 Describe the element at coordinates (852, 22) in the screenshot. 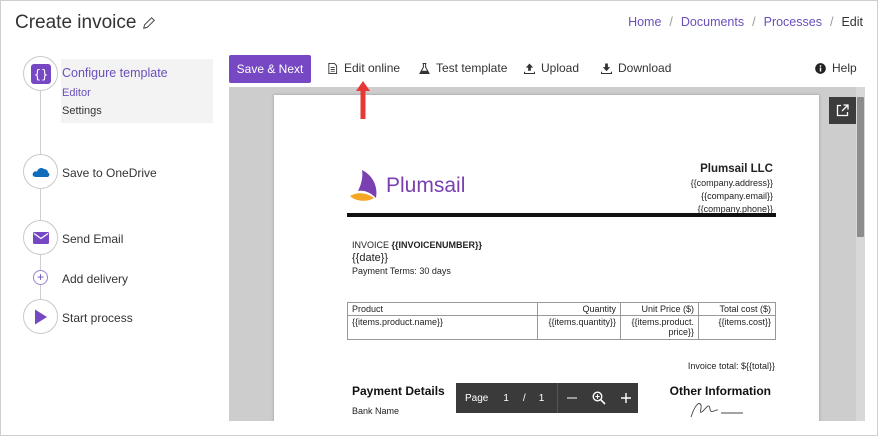

I see `breadcrumb-edit: Edit` at that location.